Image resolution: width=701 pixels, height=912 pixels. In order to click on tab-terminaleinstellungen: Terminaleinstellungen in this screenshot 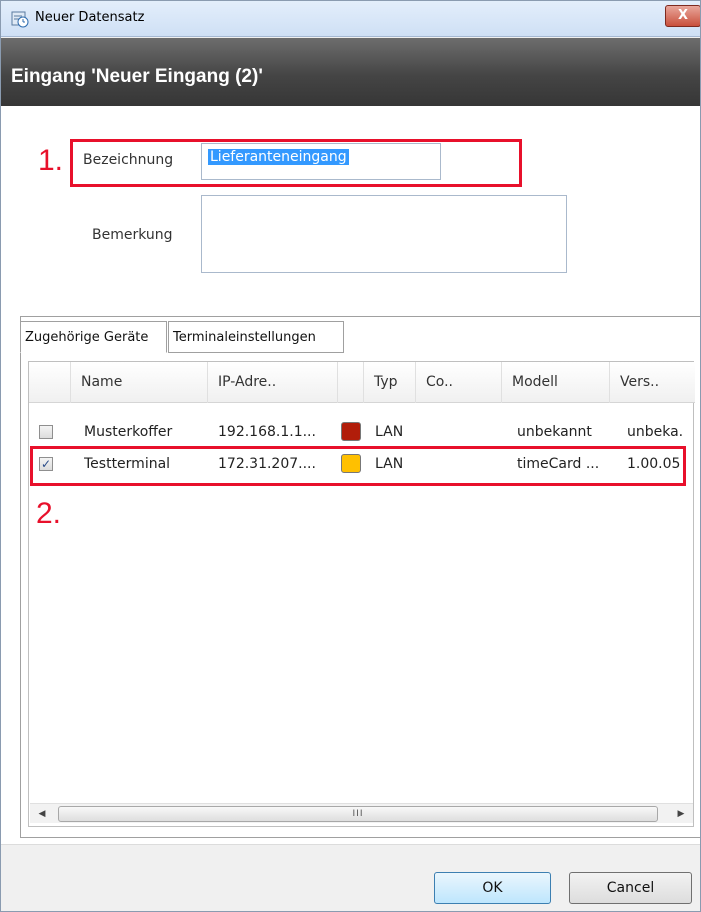, I will do `click(256, 337)`.